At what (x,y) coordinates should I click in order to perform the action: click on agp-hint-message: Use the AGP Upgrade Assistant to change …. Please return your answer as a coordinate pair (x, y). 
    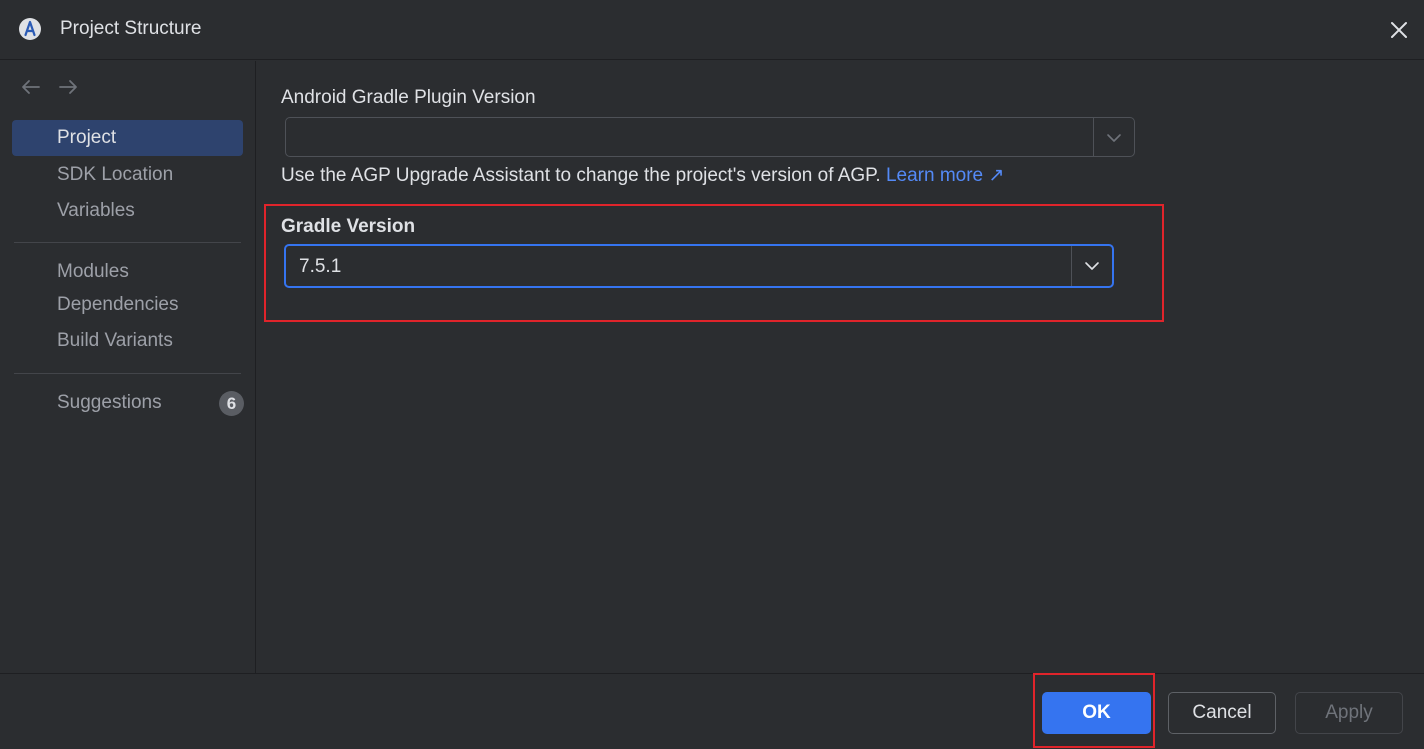
    Looking at the image, I should click on (581, 175).